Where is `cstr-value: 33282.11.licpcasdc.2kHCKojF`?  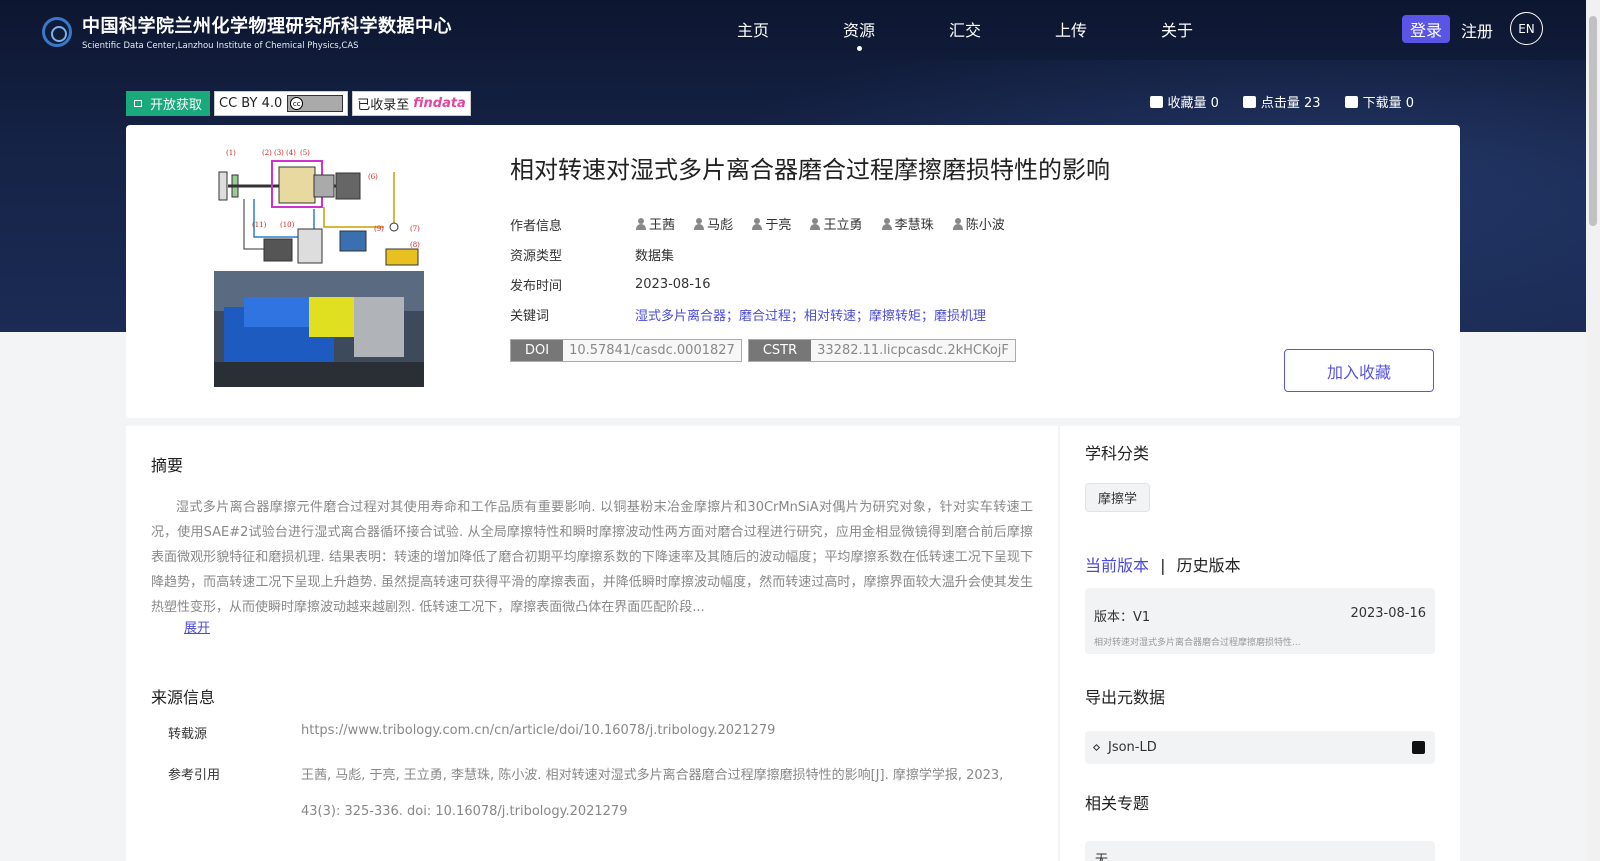 cstr-value: 33282.11.licpcasdc.2kHCKojF is located at coordinates (913, 350).